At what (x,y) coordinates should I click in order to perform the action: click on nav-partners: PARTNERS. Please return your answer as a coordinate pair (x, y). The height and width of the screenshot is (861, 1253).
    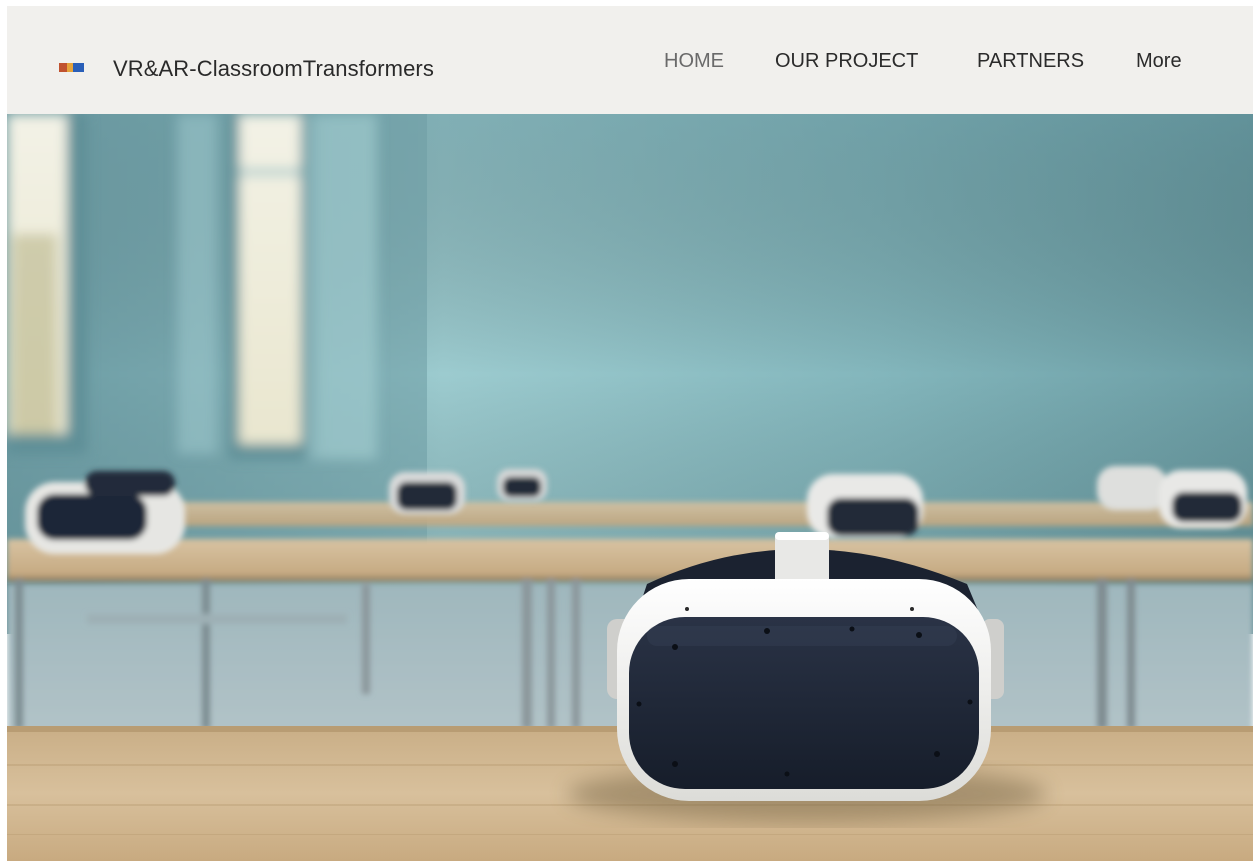
    Looking at the image, I should click on (1030, 61).